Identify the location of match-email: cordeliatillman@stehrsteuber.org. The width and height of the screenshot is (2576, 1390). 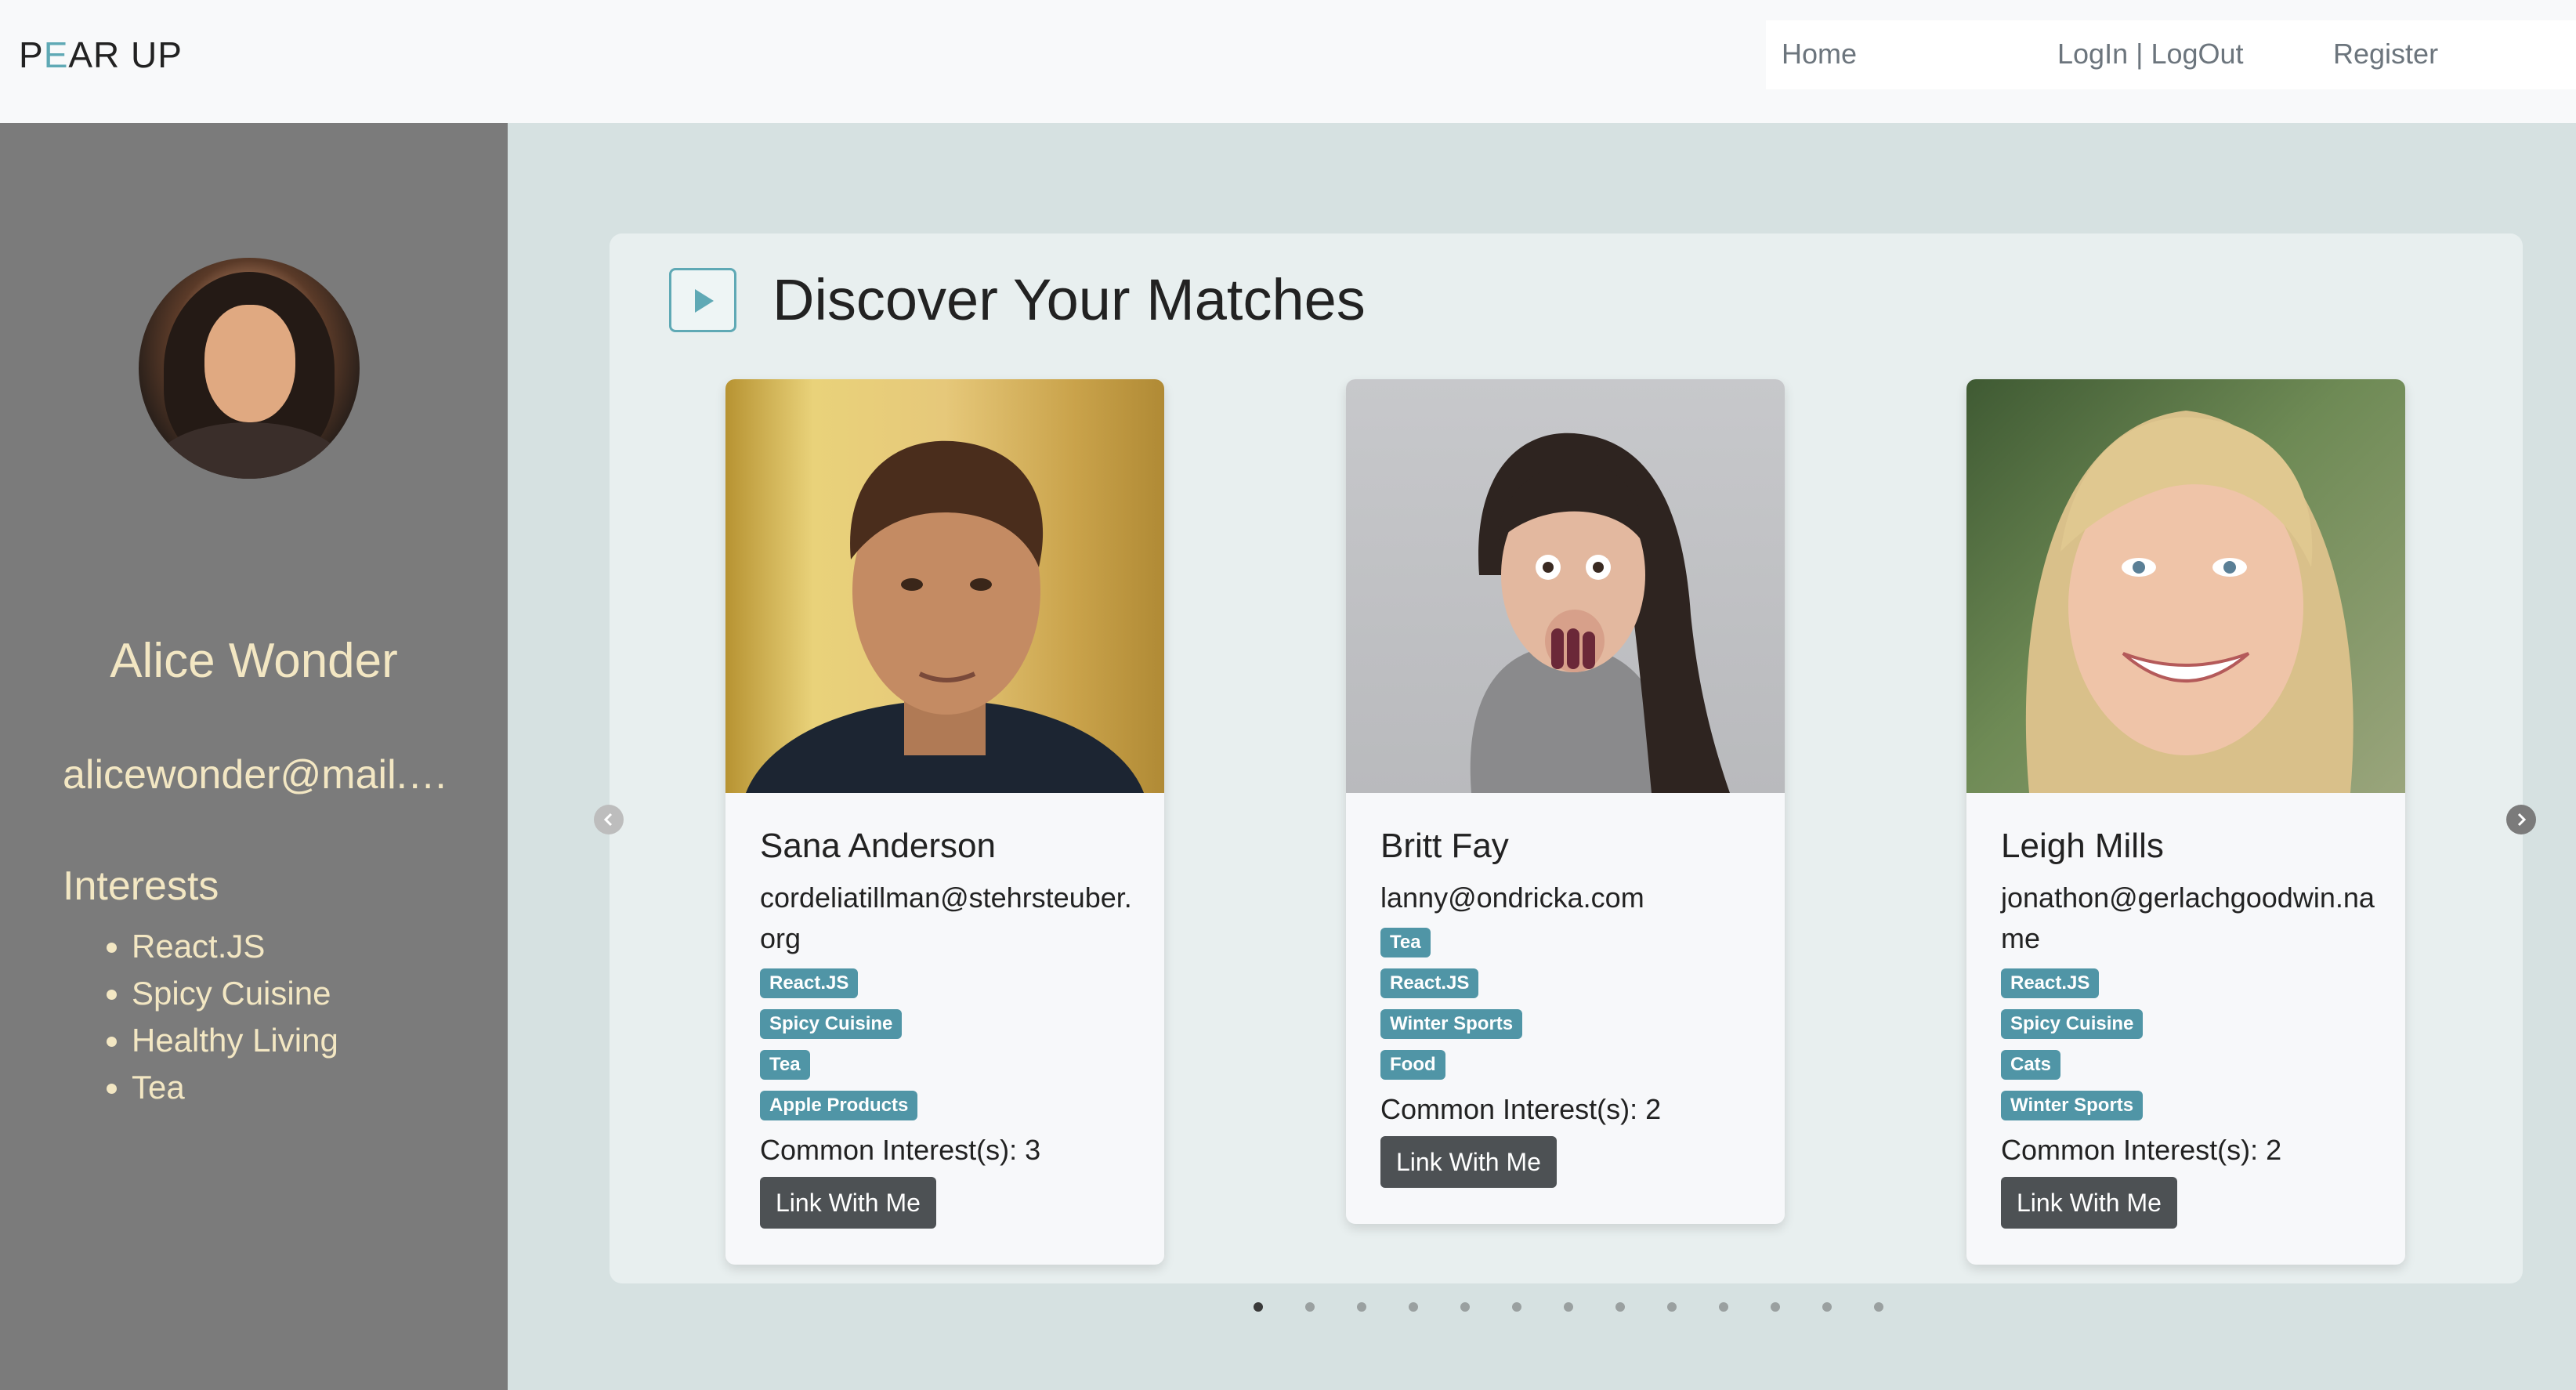
(946, 917).